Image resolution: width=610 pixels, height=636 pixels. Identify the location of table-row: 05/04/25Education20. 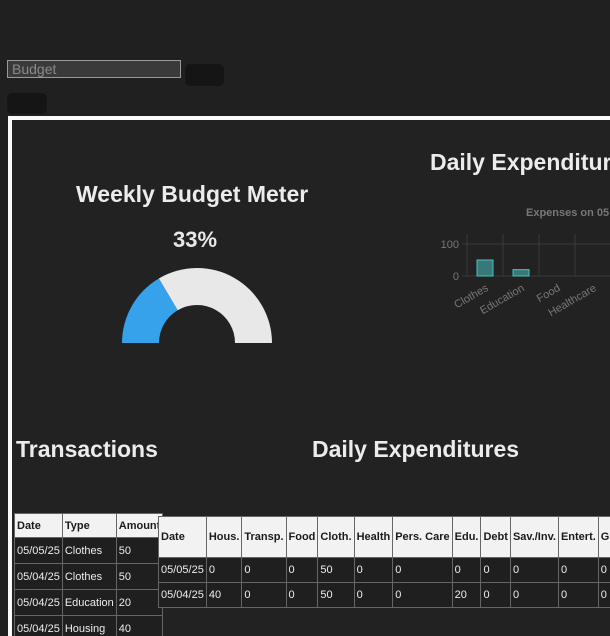
(89, 603).